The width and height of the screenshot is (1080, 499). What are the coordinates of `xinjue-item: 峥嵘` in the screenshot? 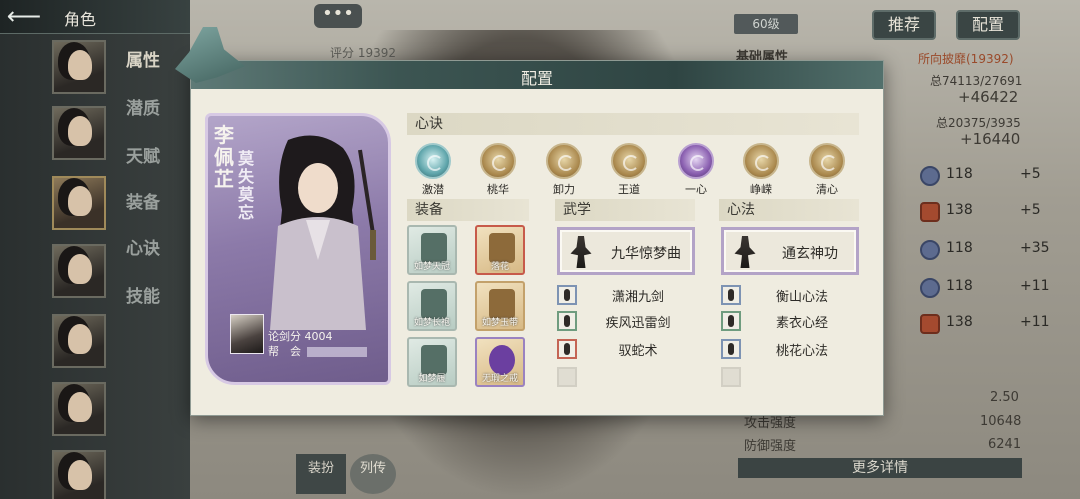 It's located at (761, 170).